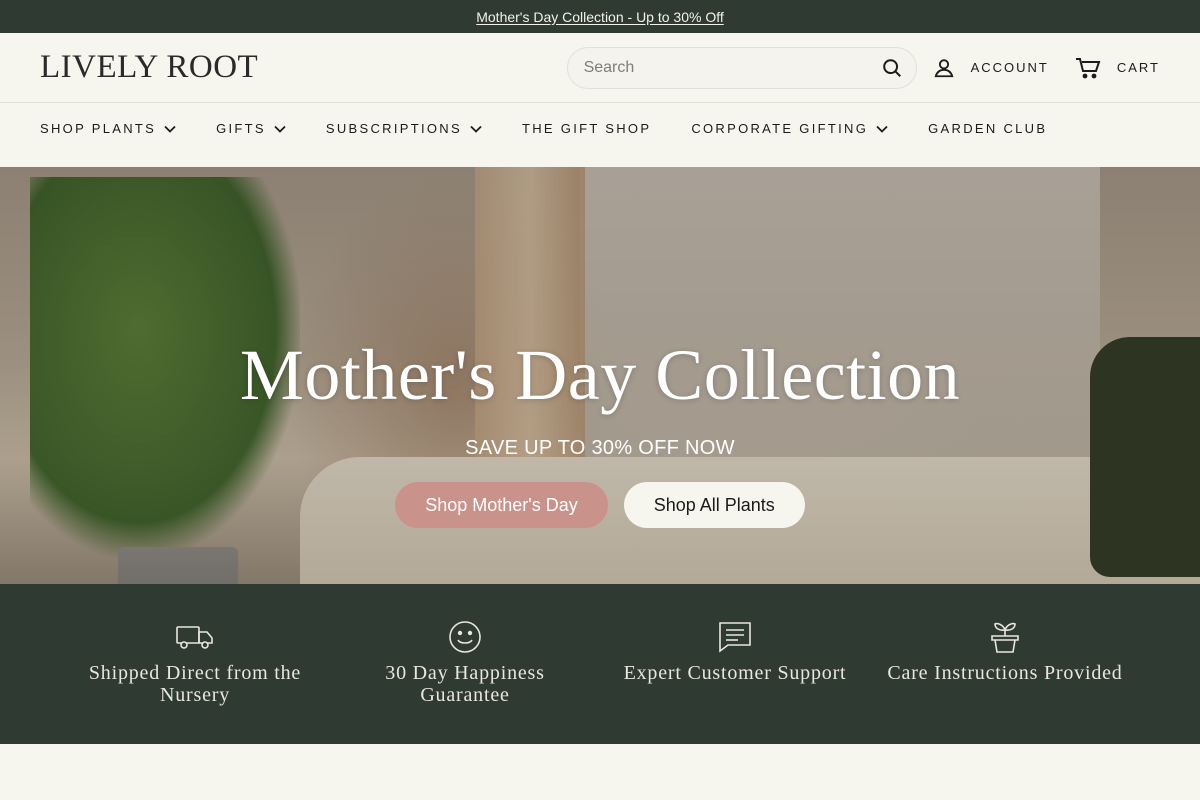 The height and width of the screenshot is (800, 1200). I want to click on announcement-bar: Mother's Day Collection - Up to 30% Off, so click(600, 16).